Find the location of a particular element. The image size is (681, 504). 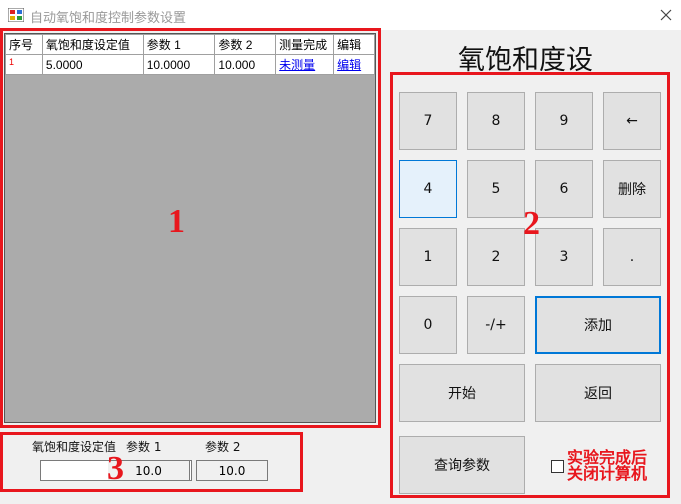

annotation-label-1: 1 is located at coordinates (176, 221).